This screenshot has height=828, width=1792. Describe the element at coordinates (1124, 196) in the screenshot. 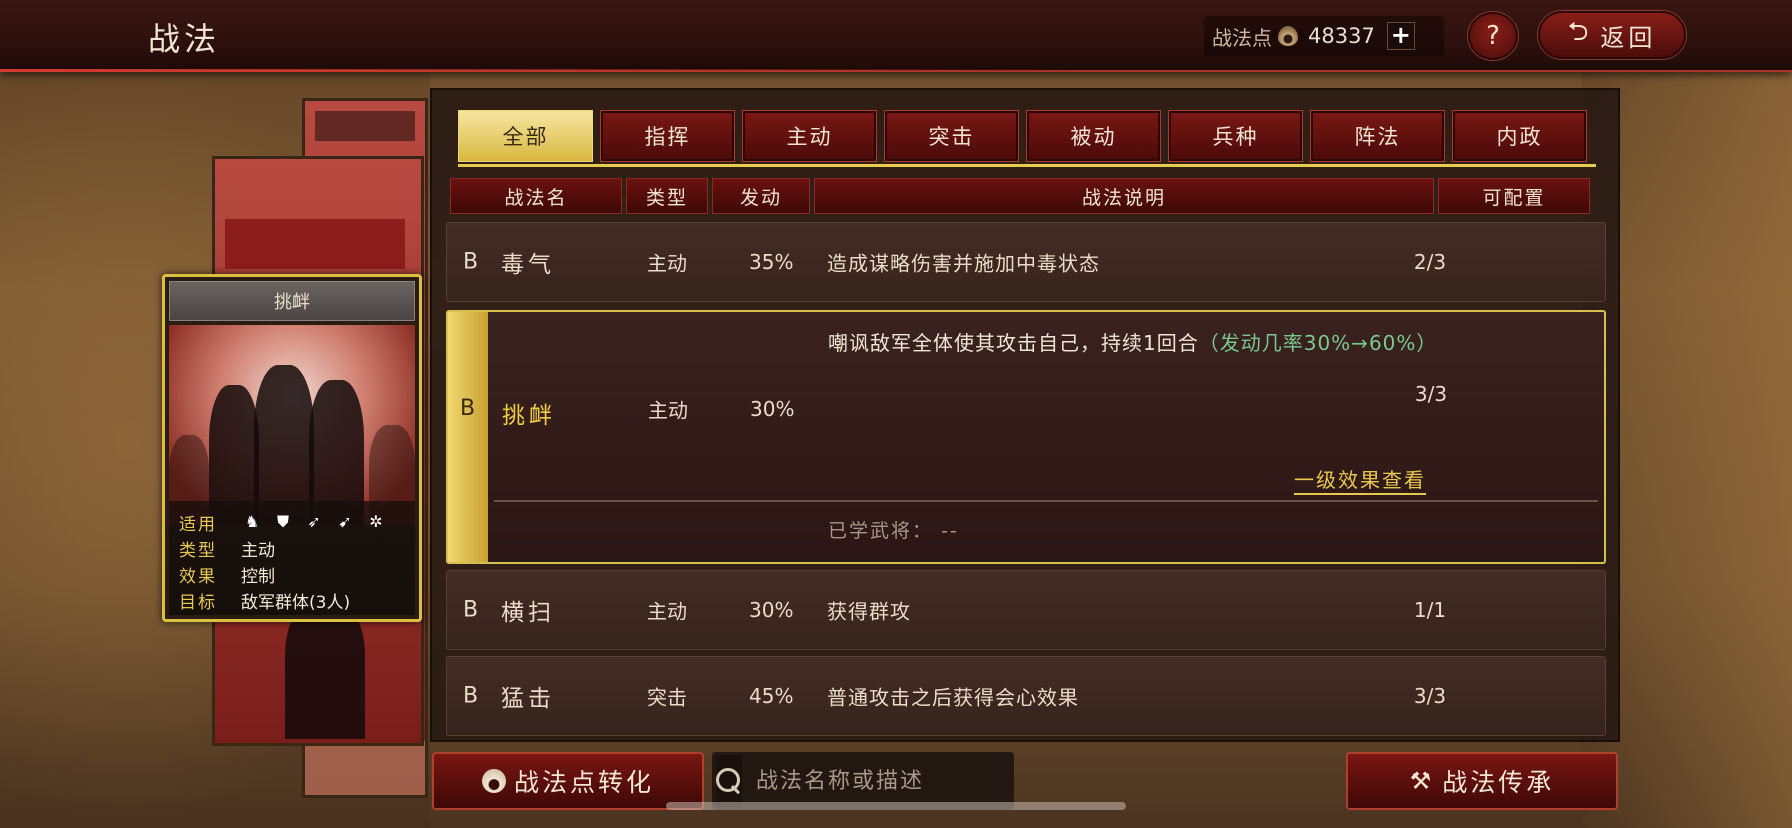

I see `column-header-description: 战法说明` at that location.